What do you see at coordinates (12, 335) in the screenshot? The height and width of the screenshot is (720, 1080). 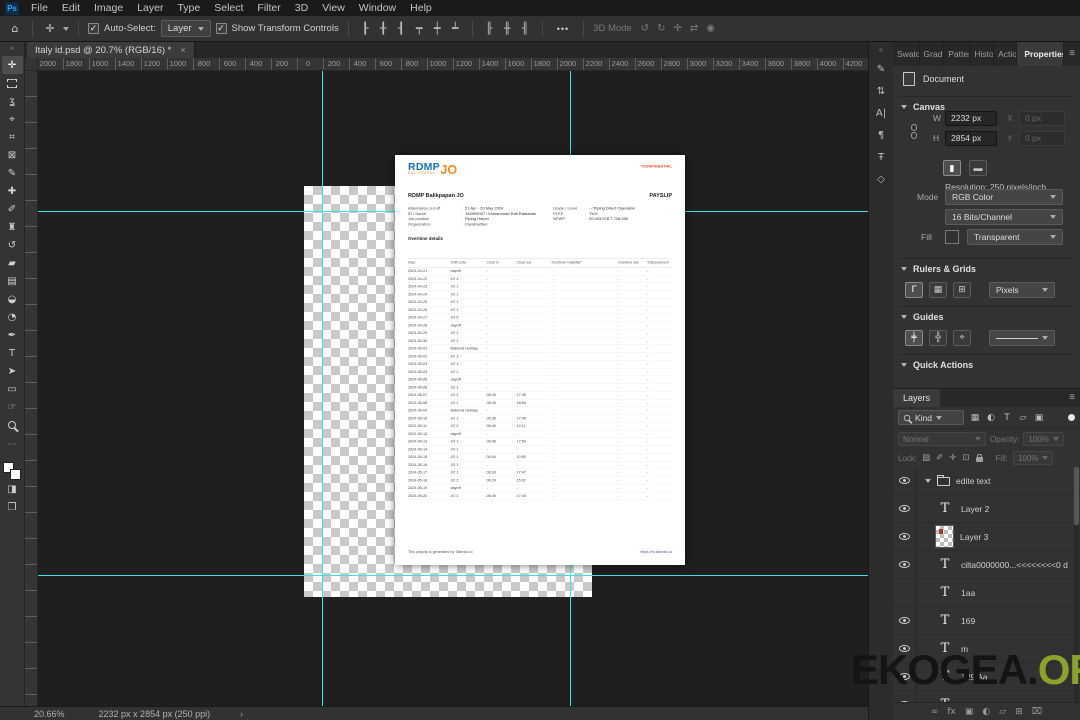 I see `pen-tool: ✒` at bounding box center [12, 335].